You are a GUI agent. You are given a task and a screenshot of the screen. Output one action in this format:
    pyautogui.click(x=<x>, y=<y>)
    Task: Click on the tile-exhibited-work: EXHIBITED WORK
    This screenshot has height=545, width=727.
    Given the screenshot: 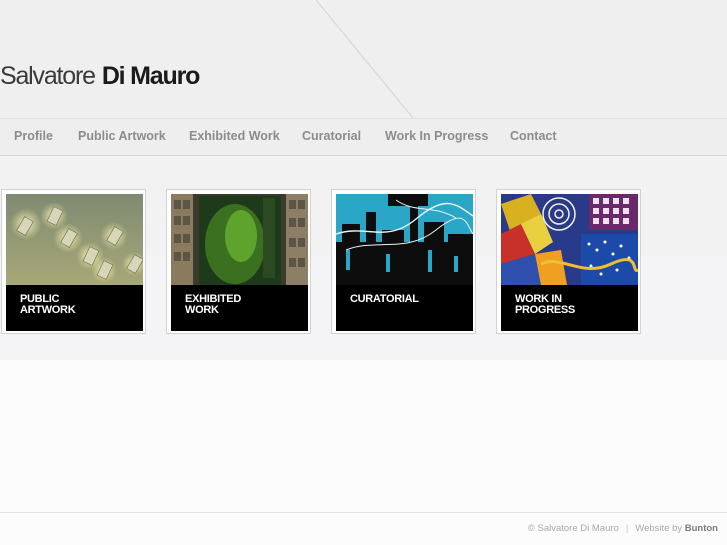 What is the action you would take?
    pyautogui.click(x=238, y=261)
    